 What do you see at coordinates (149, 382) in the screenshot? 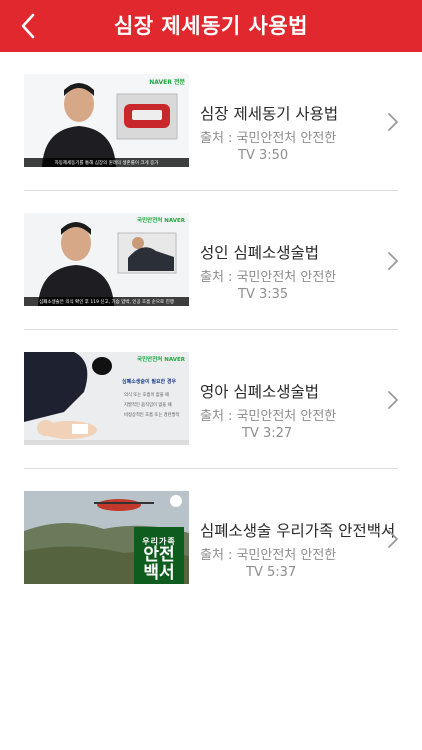
I see `thumb-heading: 심폐소생술이 필요한 경우` at bounding box center [149, 382].